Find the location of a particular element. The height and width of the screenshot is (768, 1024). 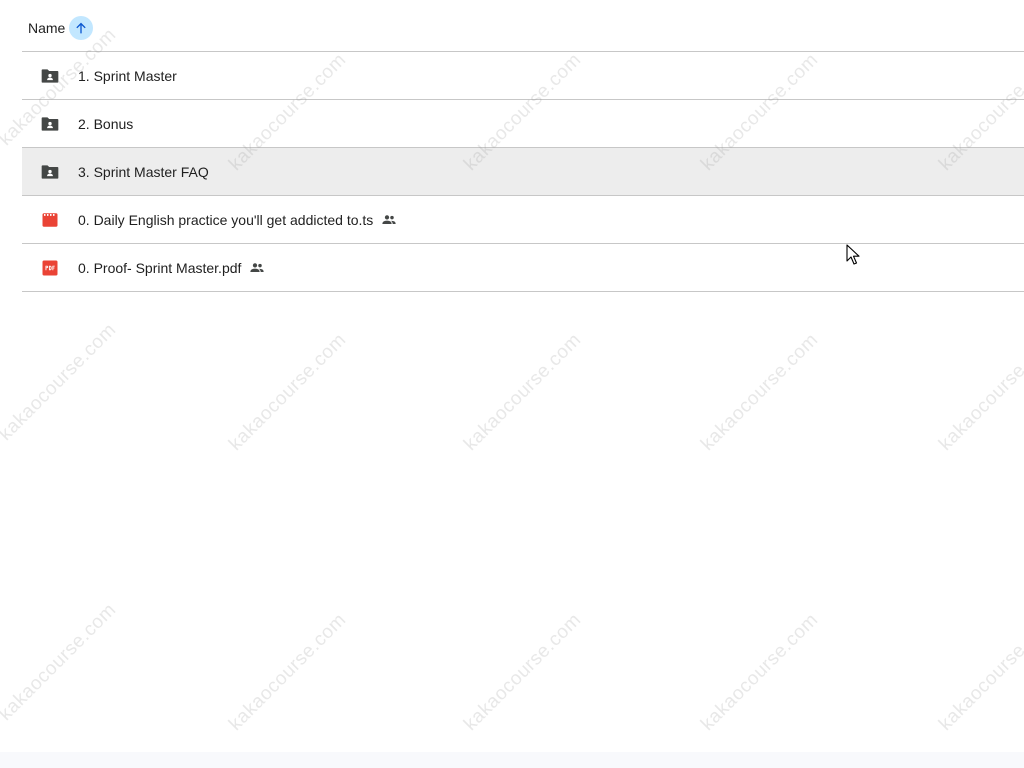

file-name: 2. Bonus is located at coordinates (106, 123).